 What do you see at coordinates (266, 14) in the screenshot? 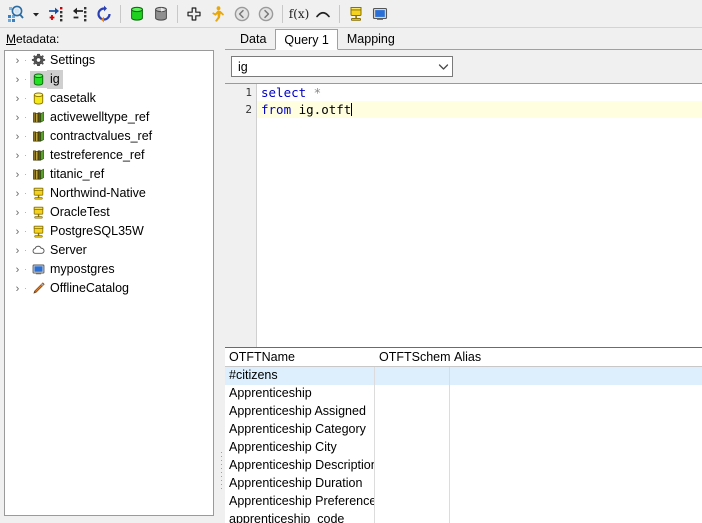
I see `forward-icon` at bounding box center [266, 14].